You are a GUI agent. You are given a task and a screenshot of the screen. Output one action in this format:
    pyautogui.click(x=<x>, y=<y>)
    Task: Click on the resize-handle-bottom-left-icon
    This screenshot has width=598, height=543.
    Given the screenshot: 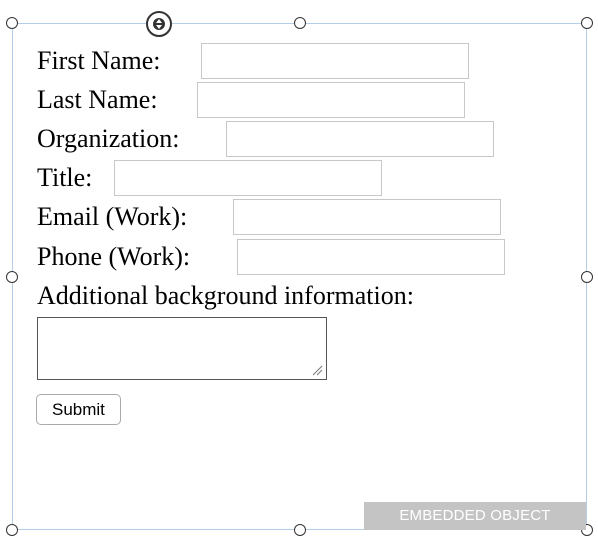 What is the action you would take?
    pyautogui.click(x=12, y=530)
    